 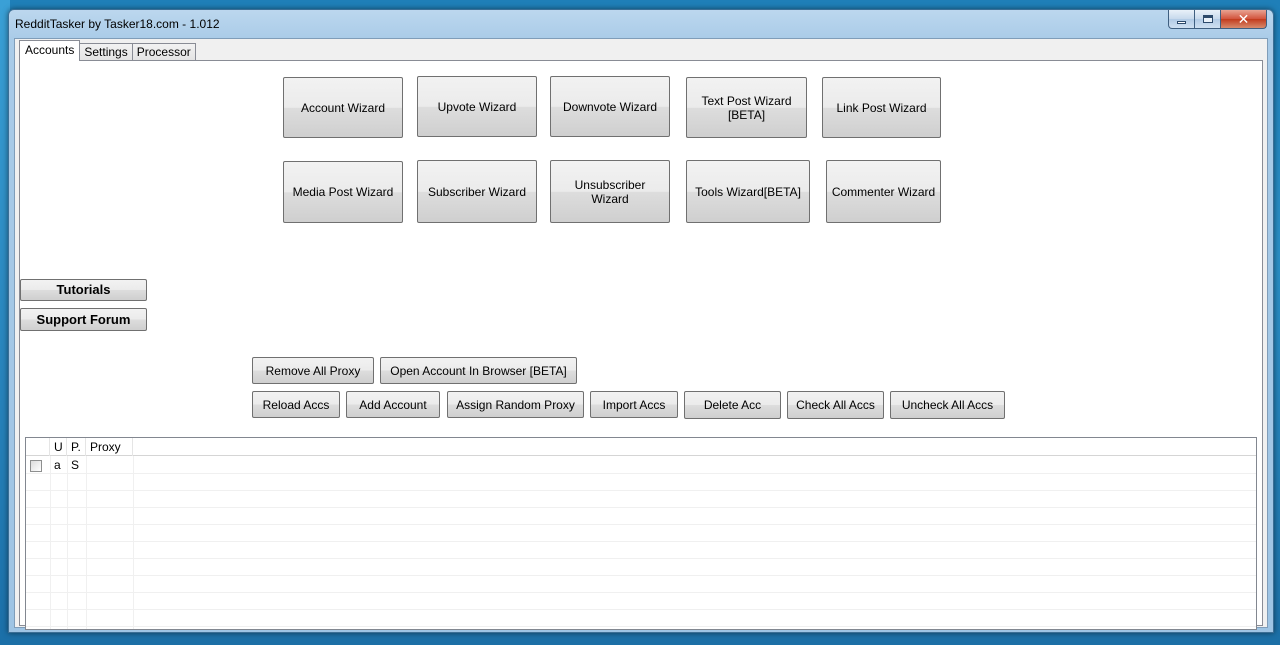 I want to click on remove-all-proxy-button: Remove All Proxy, so click(x=313, y=370).